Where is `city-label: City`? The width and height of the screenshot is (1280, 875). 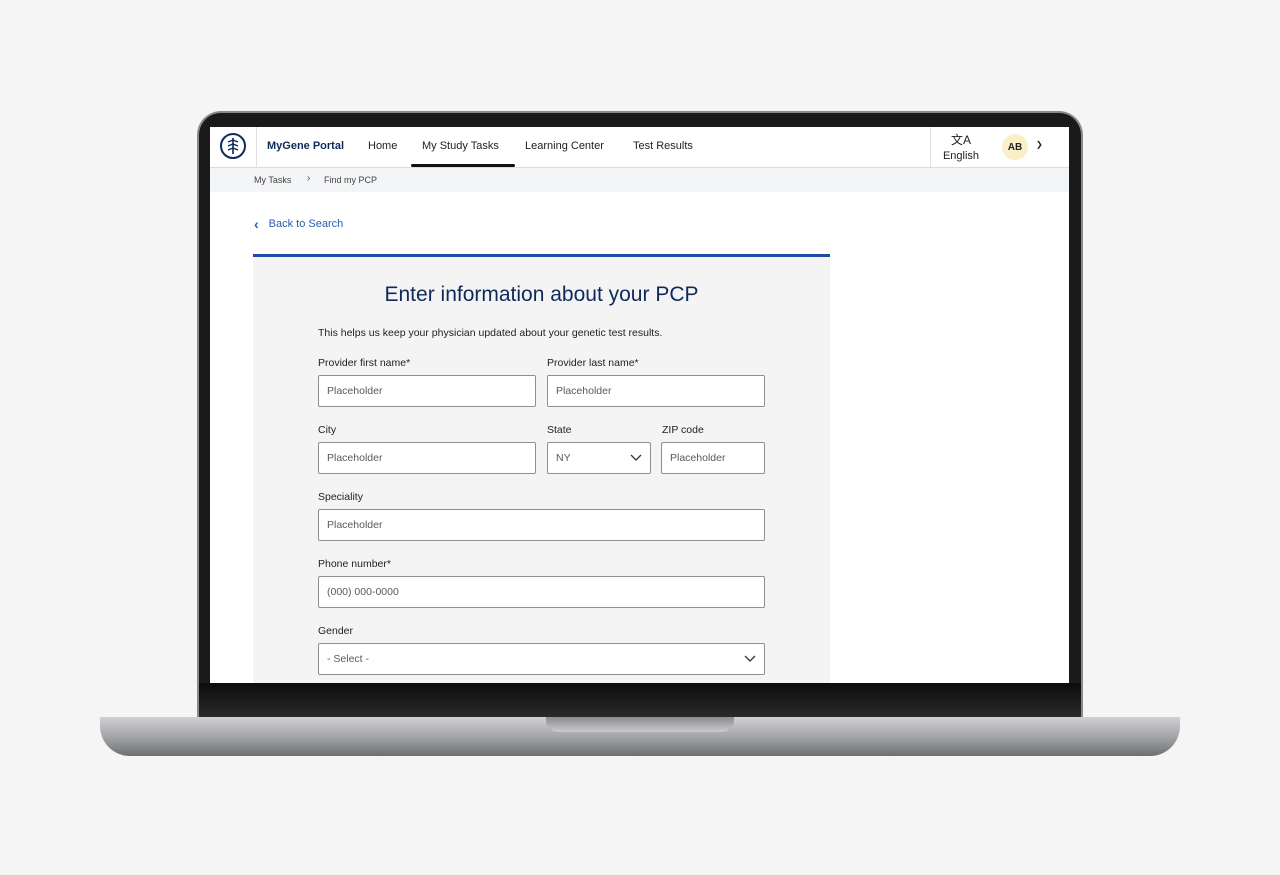 city-label: City is located at coordinates (327, 430).